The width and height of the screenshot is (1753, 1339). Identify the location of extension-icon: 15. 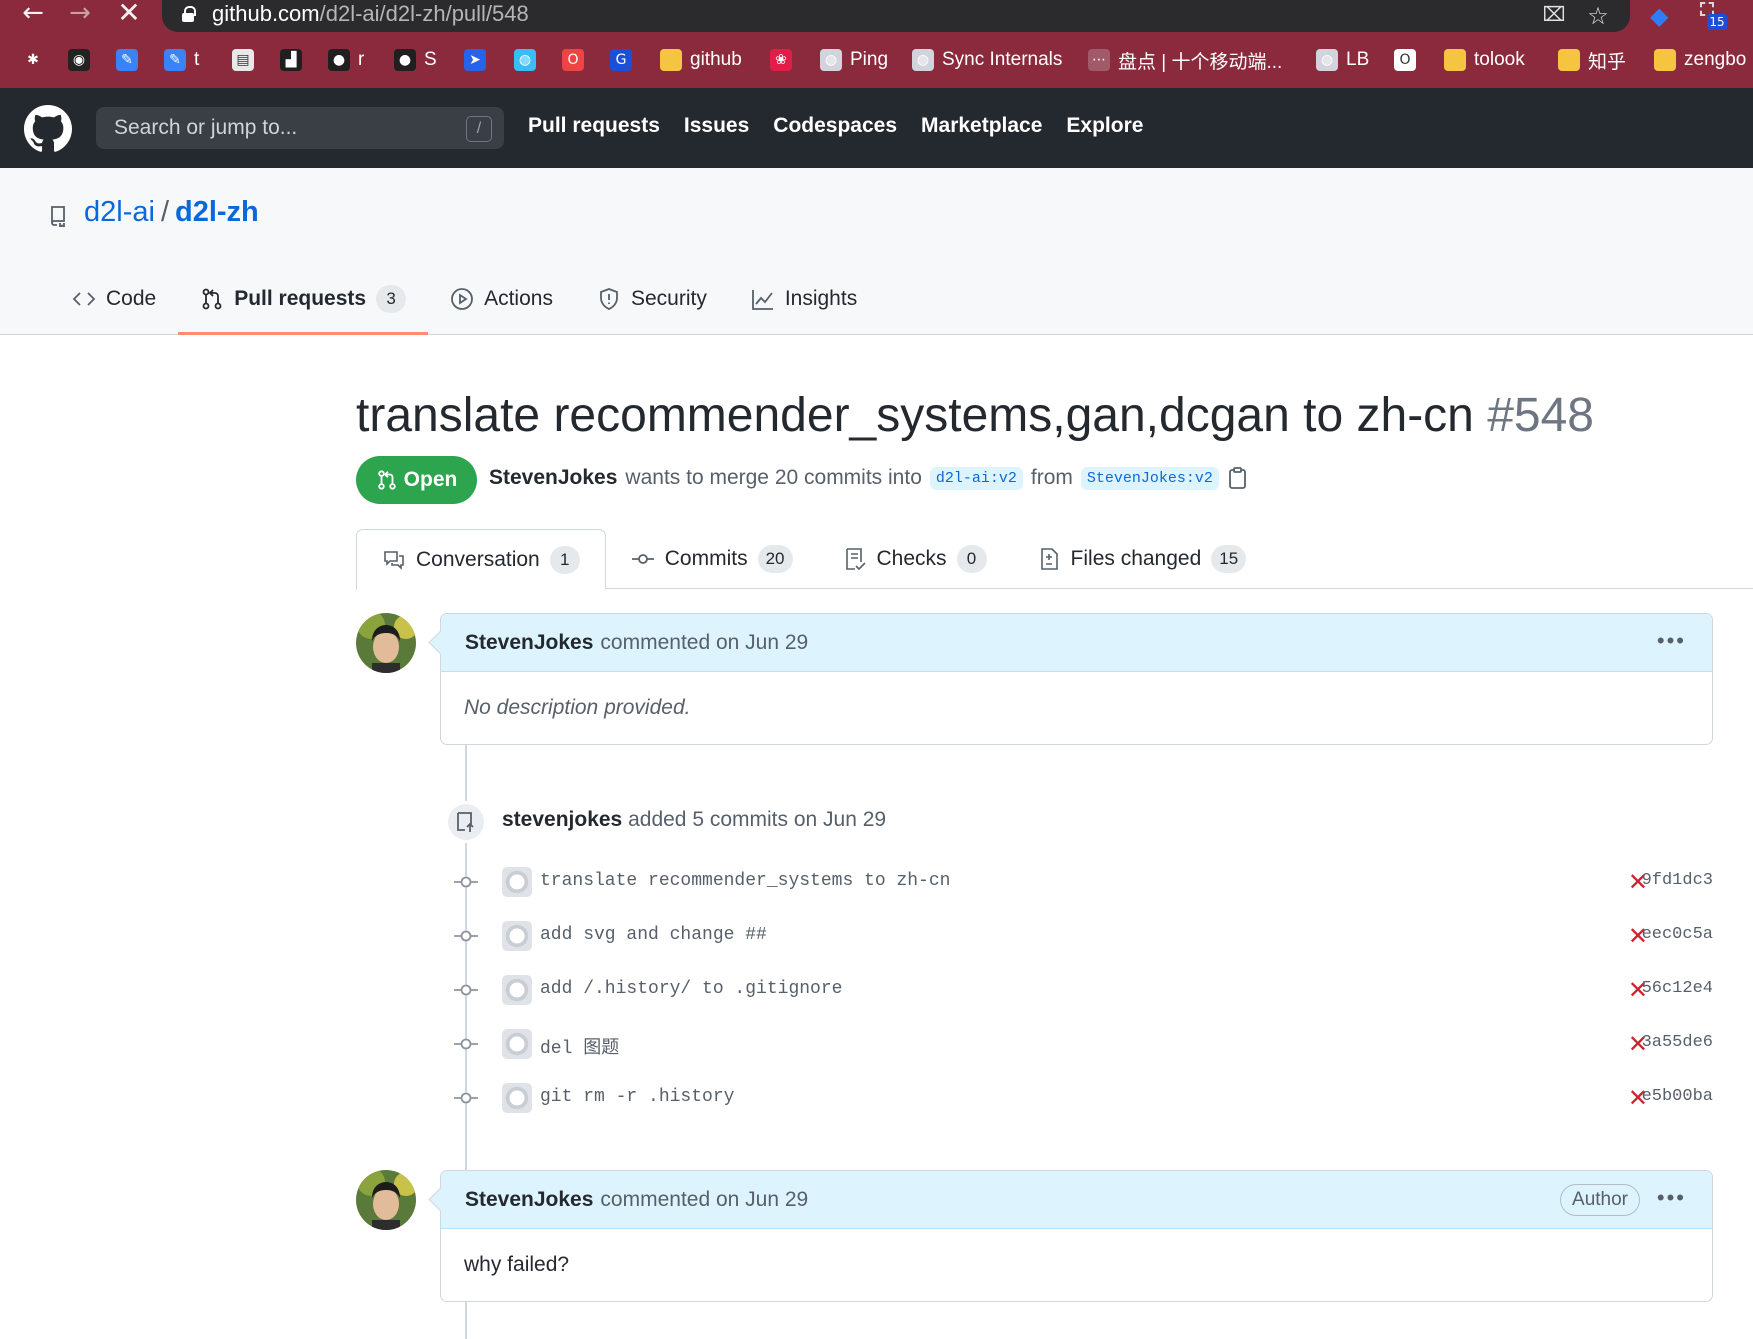
(1713, 16).